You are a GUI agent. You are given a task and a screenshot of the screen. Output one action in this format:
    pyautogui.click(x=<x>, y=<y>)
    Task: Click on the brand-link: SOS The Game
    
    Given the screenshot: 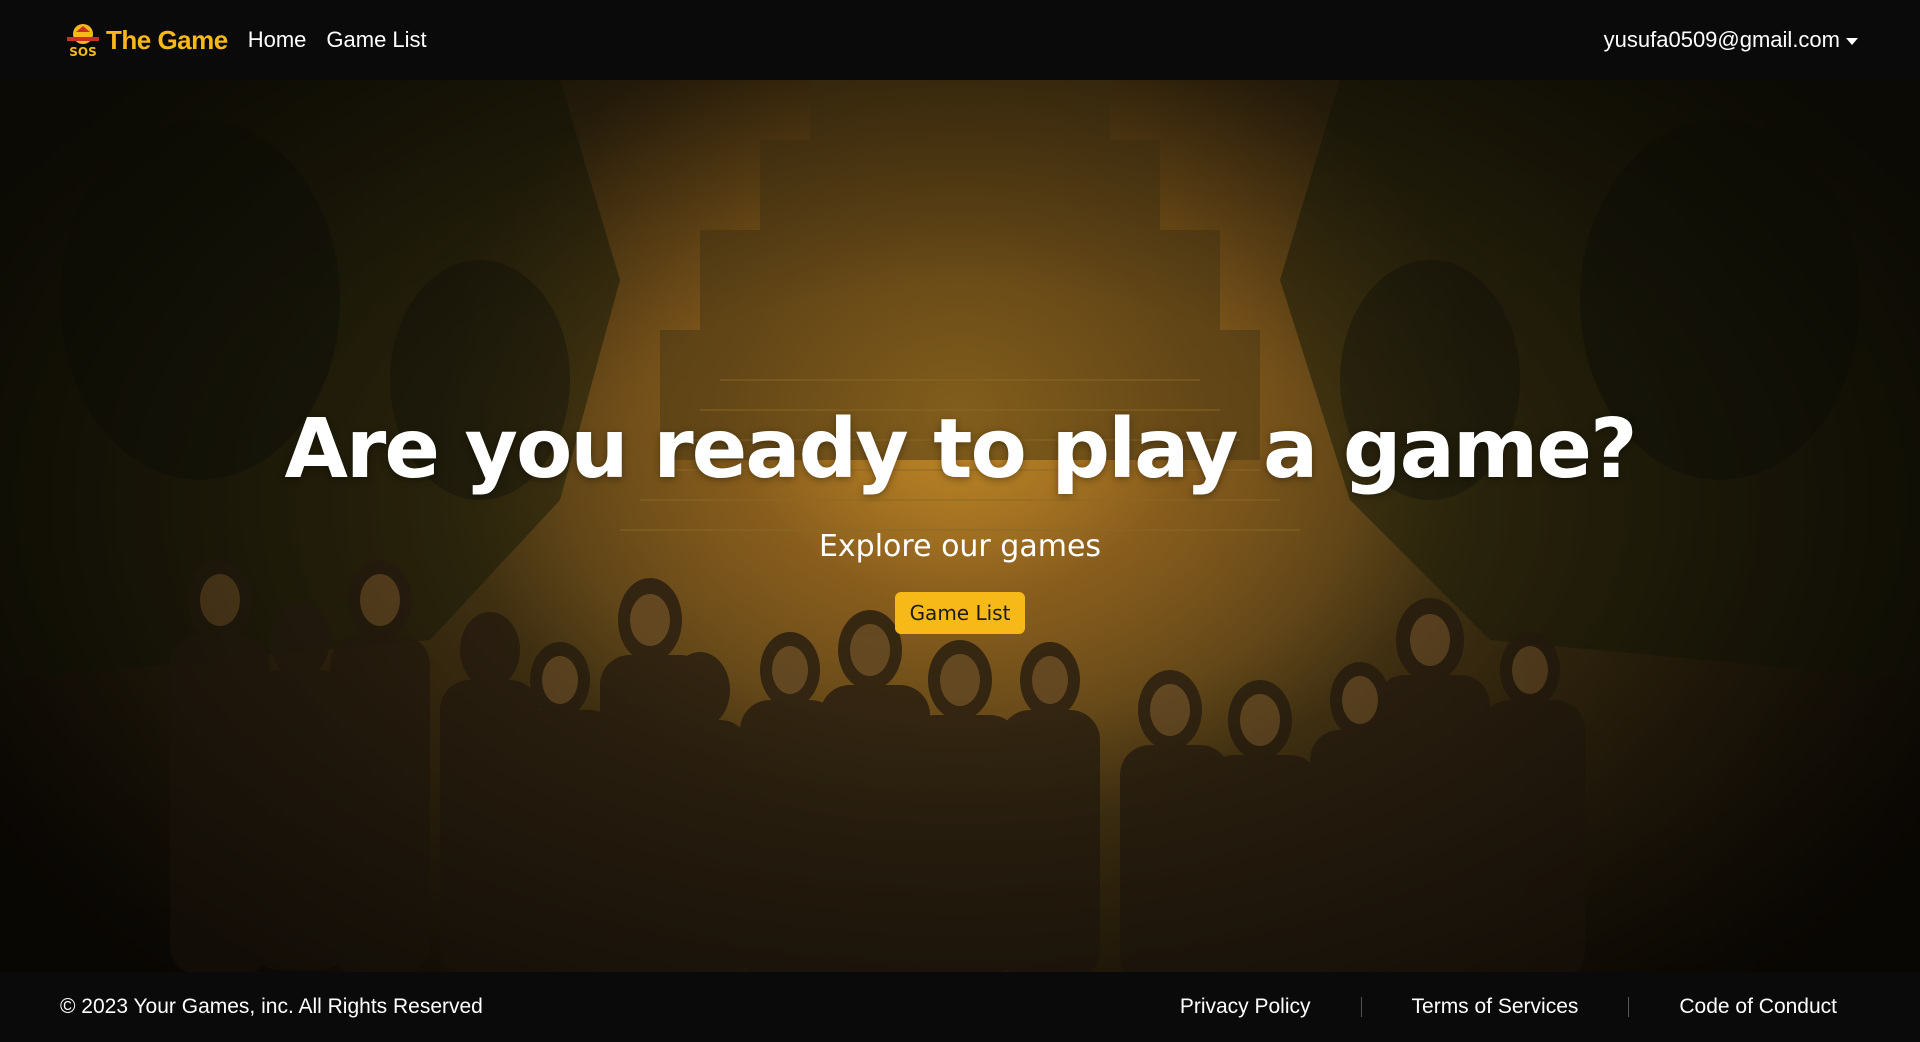 What is the action you would take?
    pyautogui.click(x=146, y=40)
    